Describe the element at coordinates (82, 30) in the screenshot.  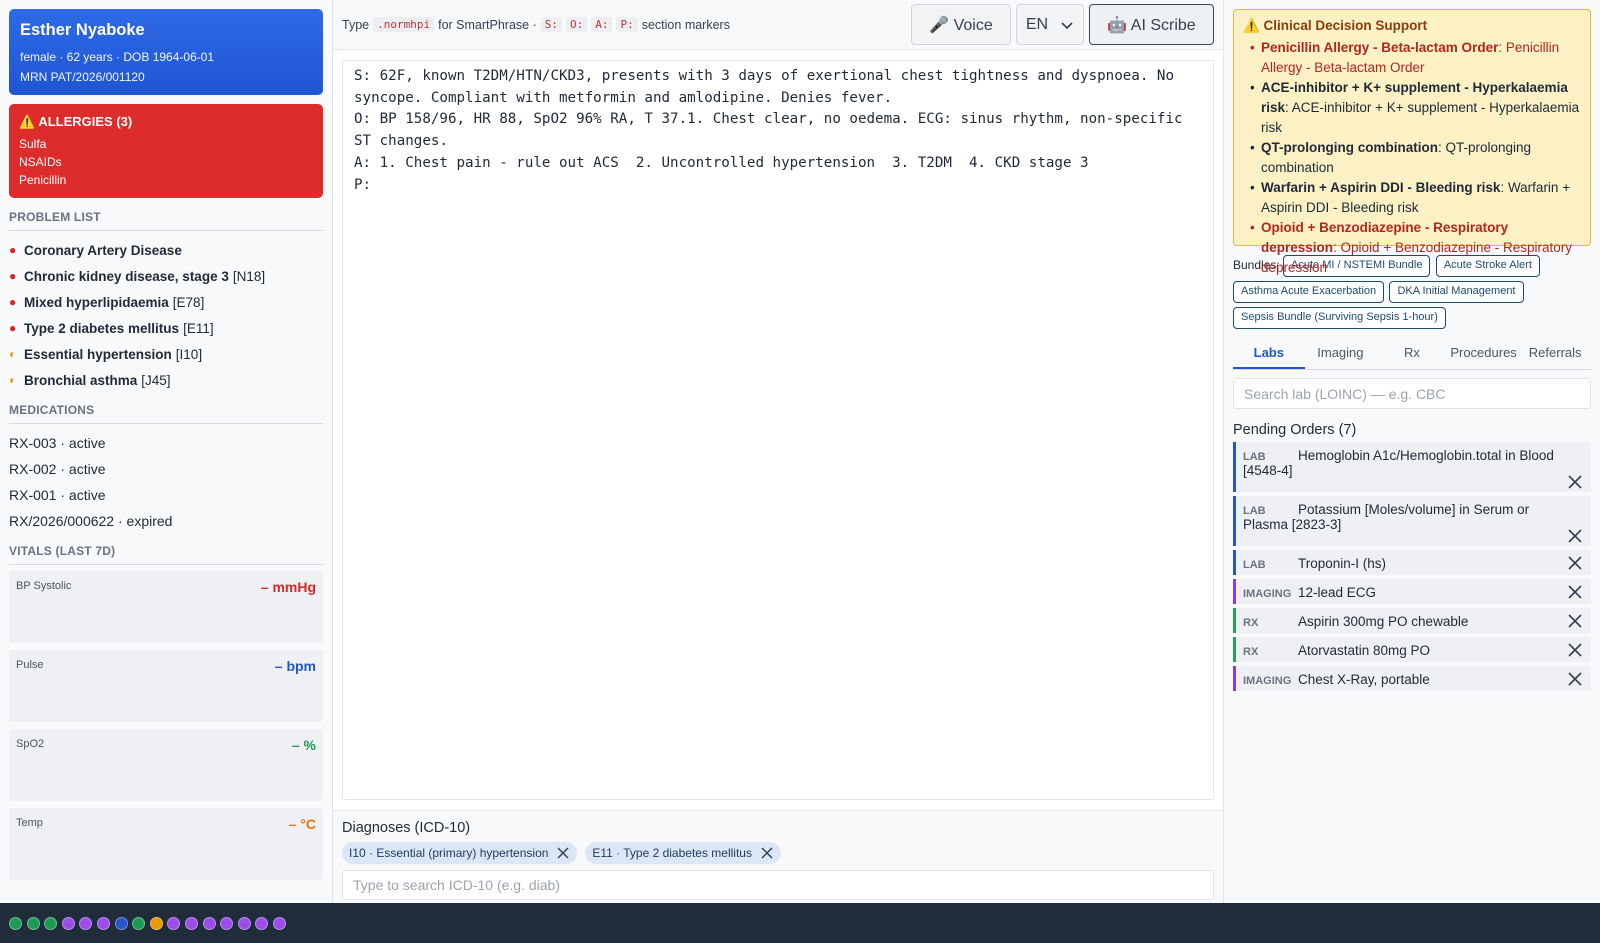
I see `patient-name: Esther Nyaboke` at that location.